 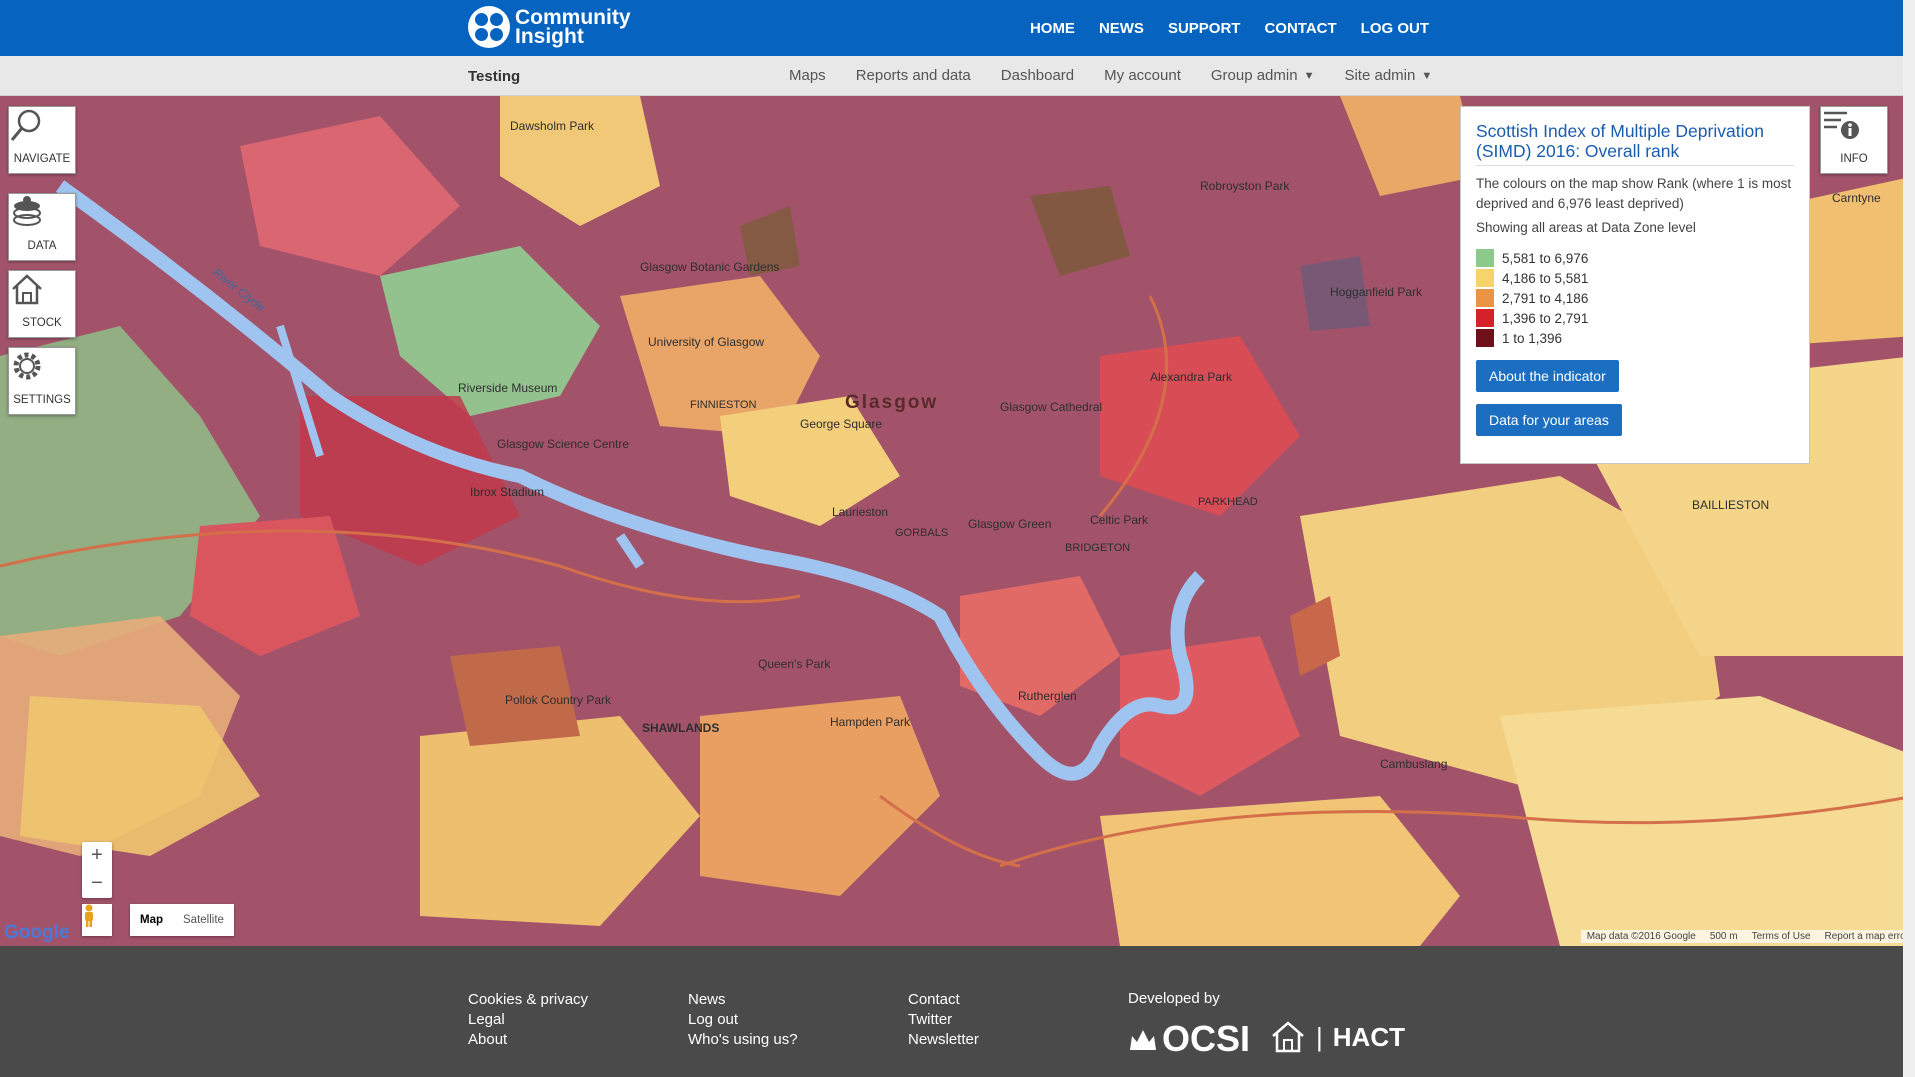 I want to click on map-label: Glasgow Science Centre, so click(x=563, y=444).